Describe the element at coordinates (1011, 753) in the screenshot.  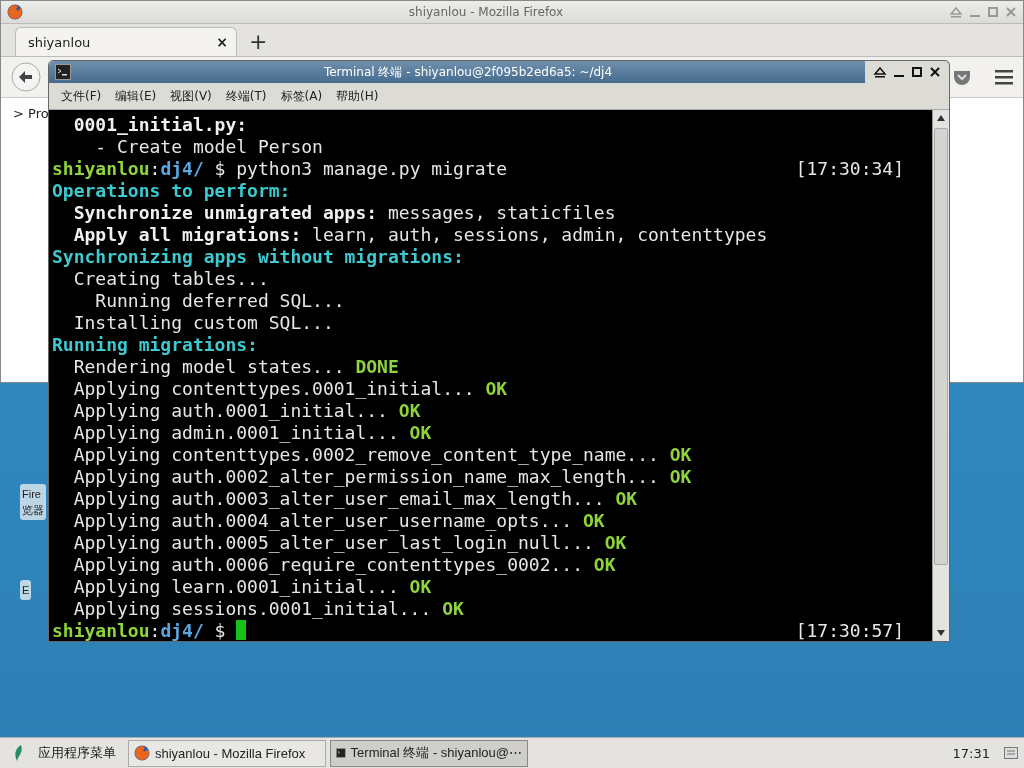
I see `keyboard-icon` at that location.